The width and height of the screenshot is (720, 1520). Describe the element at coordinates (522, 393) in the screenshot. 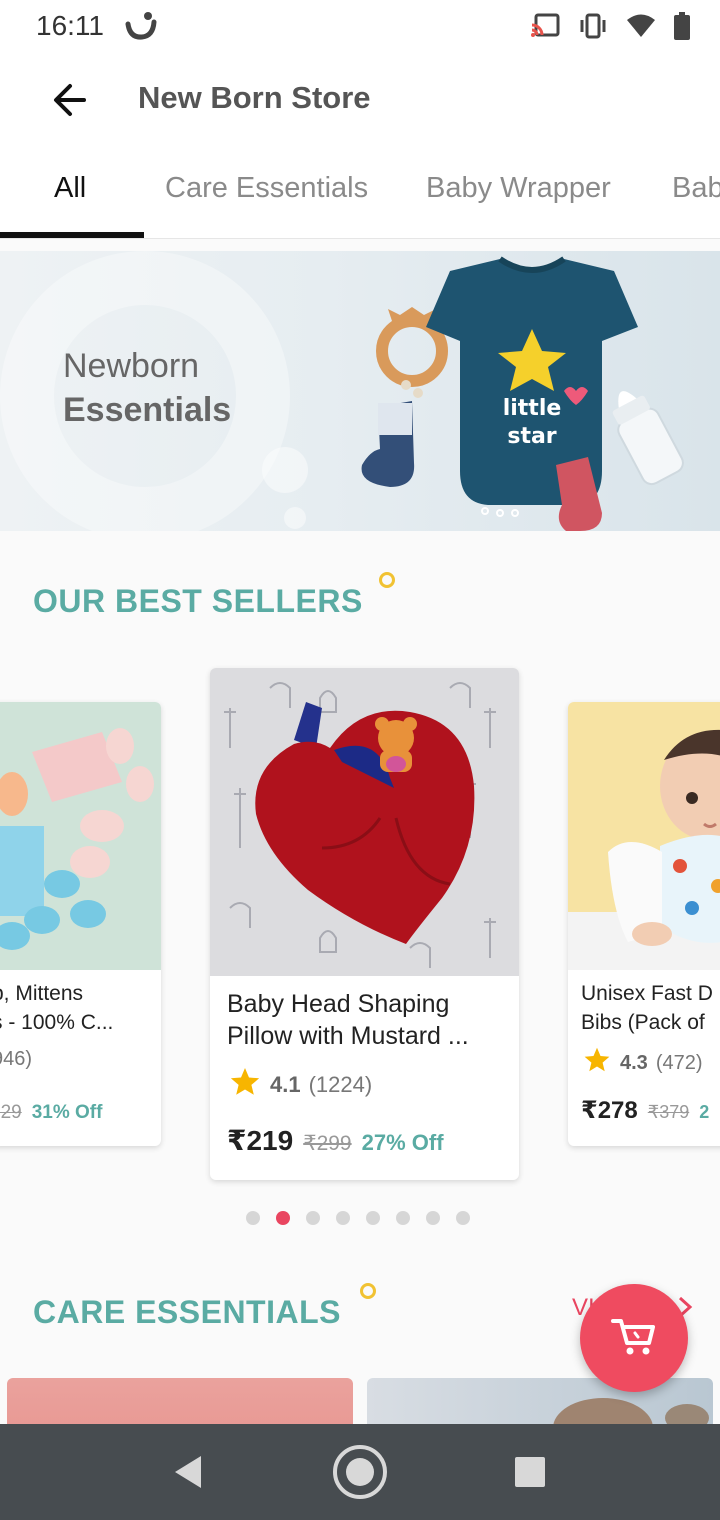

I see `banner-product-illustration: little star` at that location.